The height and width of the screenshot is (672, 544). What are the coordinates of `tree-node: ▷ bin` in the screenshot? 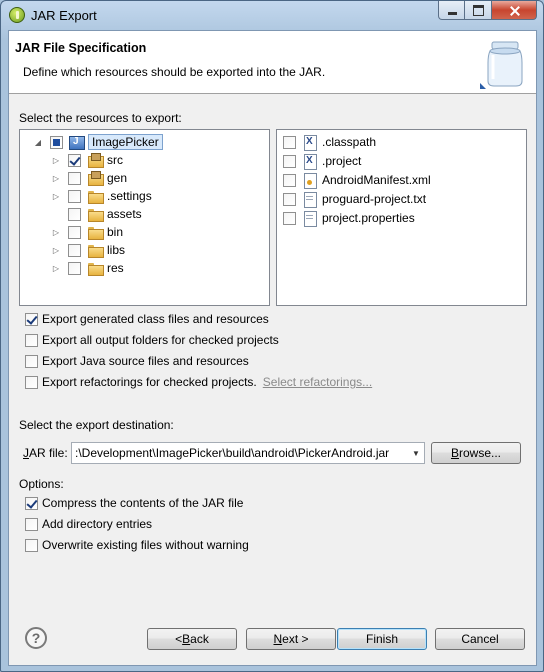 It's located at (87, 232).